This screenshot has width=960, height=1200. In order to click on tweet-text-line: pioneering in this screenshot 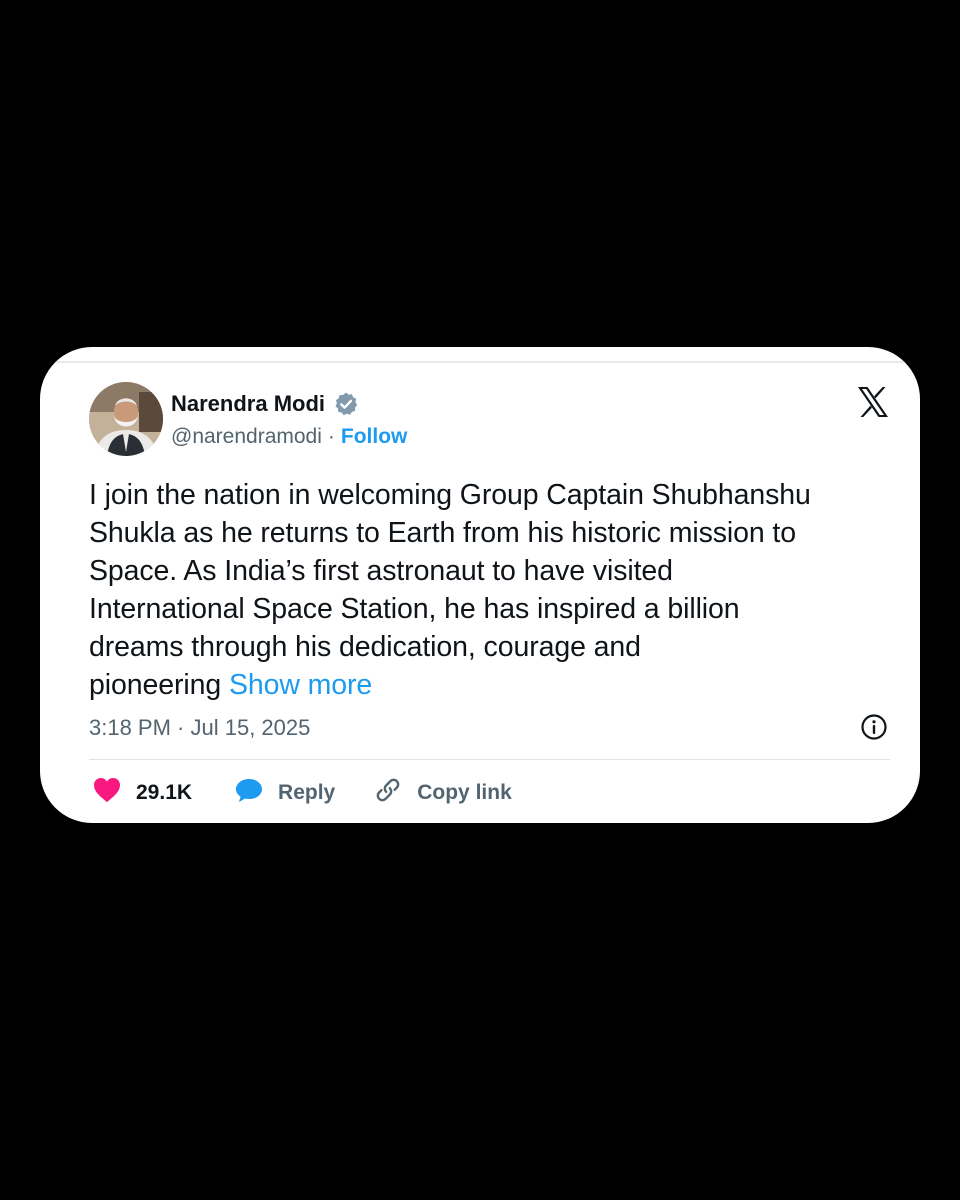, I will do `click(155, 685)`.